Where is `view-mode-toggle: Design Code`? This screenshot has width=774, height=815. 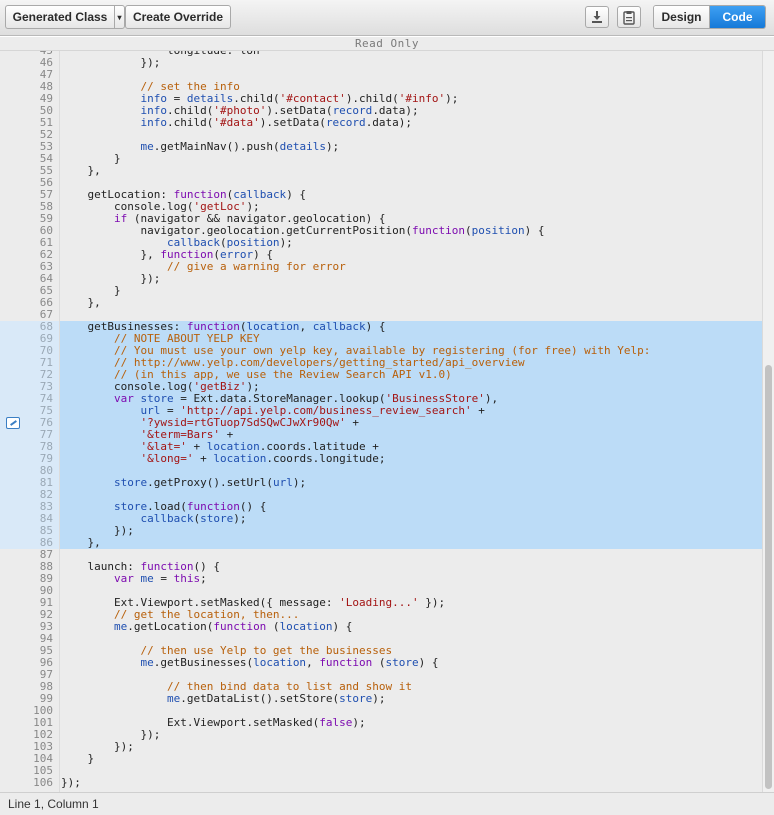
view-mode-toggle: Design Code is located at coordinates (709, 17).